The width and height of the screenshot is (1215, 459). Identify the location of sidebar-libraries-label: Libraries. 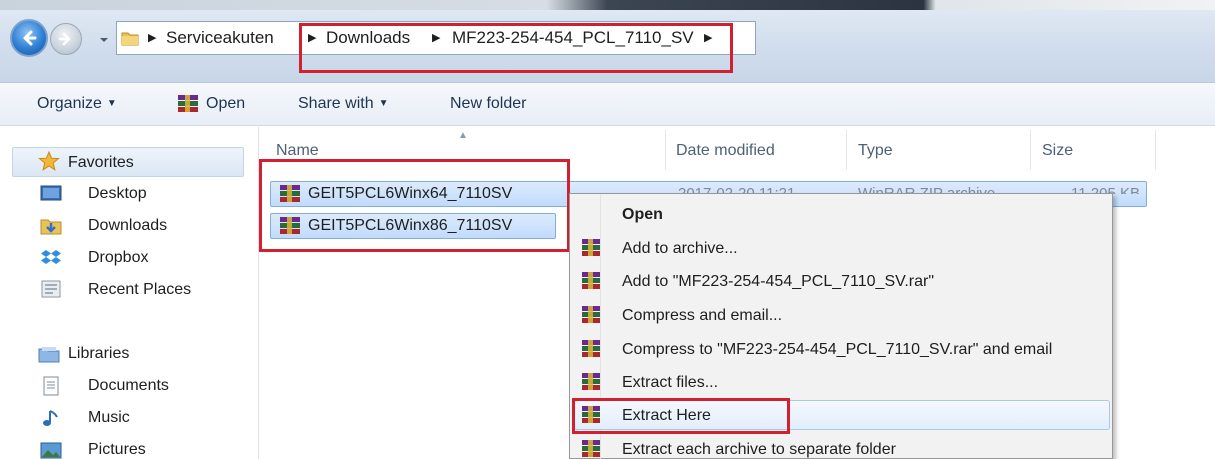
(98, 354).